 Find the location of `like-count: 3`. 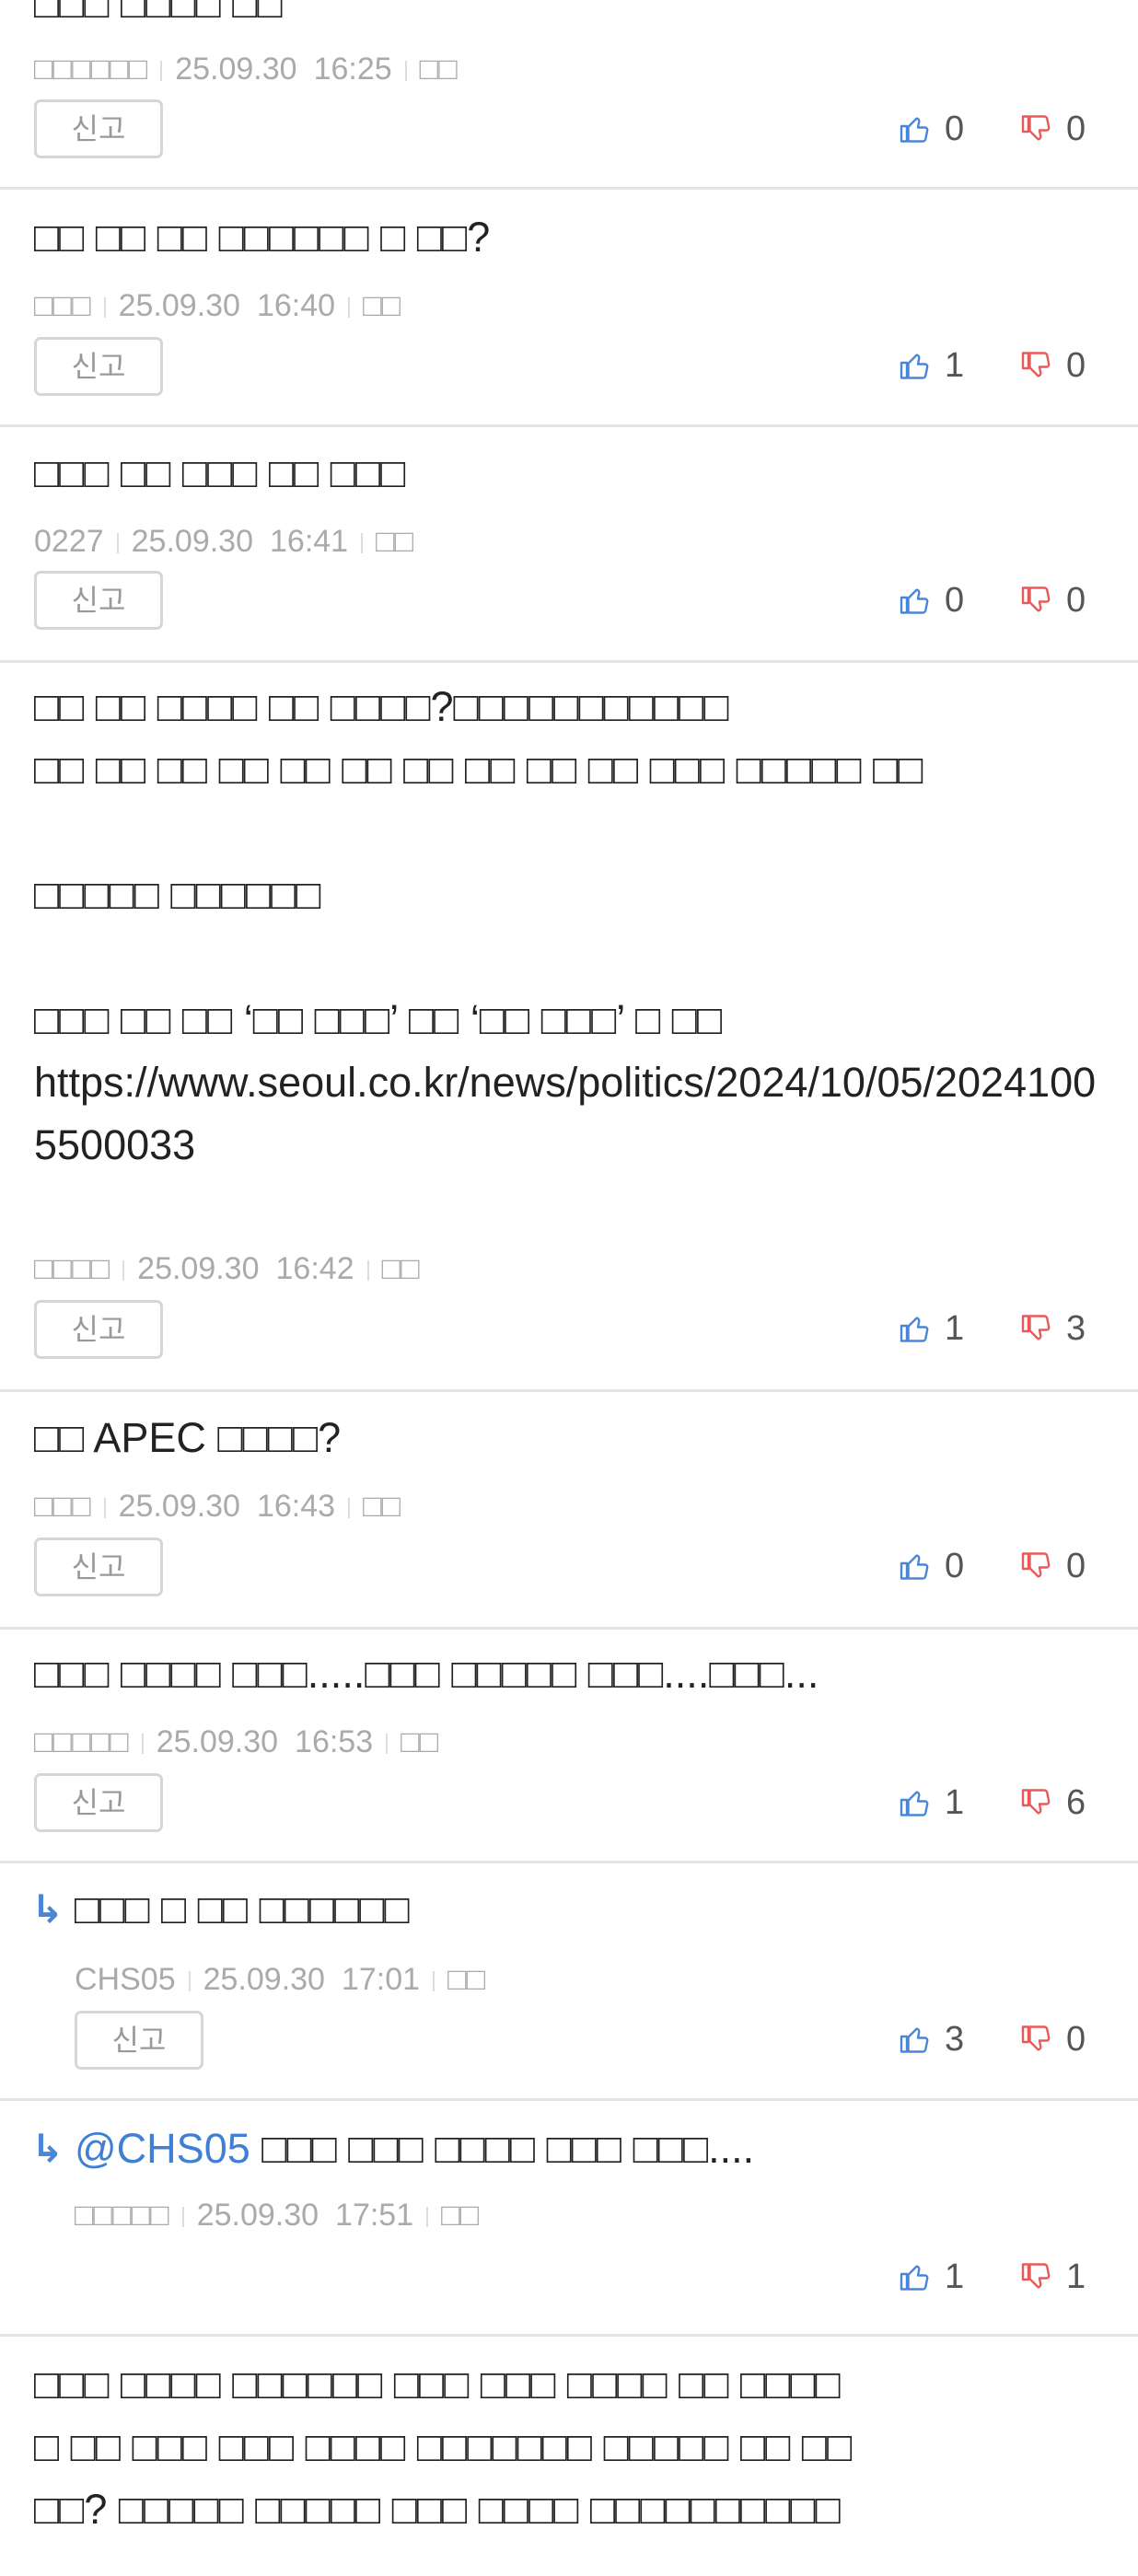

like-count: 3 is located at coordinates (955, 2039).